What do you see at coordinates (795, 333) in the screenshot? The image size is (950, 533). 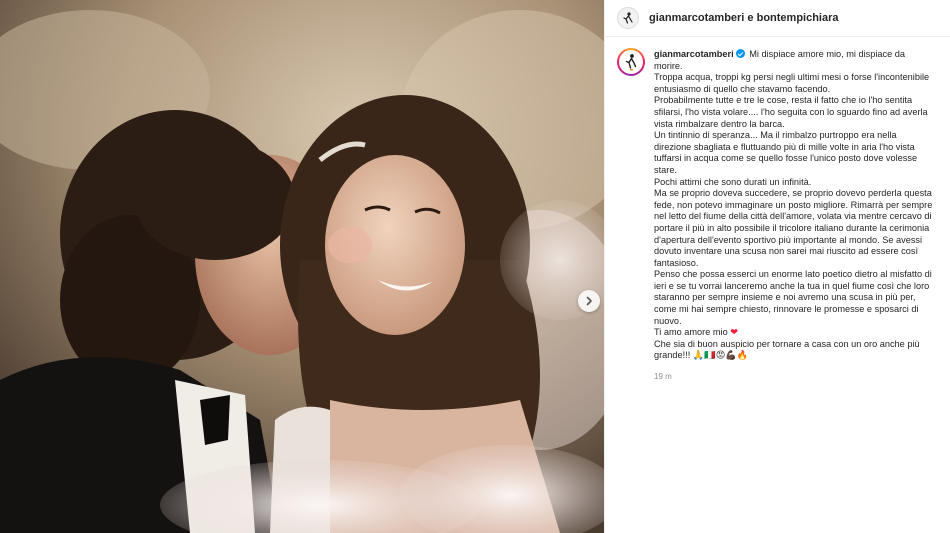 I see `caption-love-line: Ti amo amore mio ❤` at bounding box center [795, 333].